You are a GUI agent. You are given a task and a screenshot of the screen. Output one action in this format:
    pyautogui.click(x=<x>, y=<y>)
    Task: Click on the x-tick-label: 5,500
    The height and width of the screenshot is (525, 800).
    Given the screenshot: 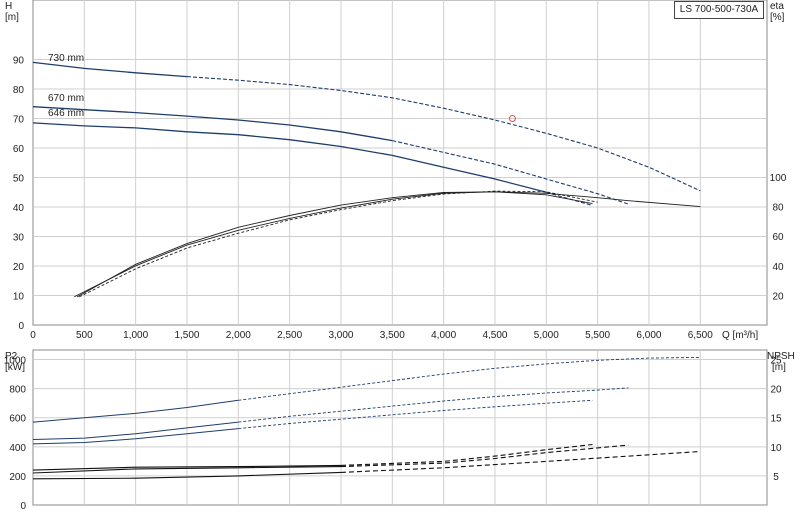 What is the action you would take?
    pyautogui.click(x=597, y=335)
    